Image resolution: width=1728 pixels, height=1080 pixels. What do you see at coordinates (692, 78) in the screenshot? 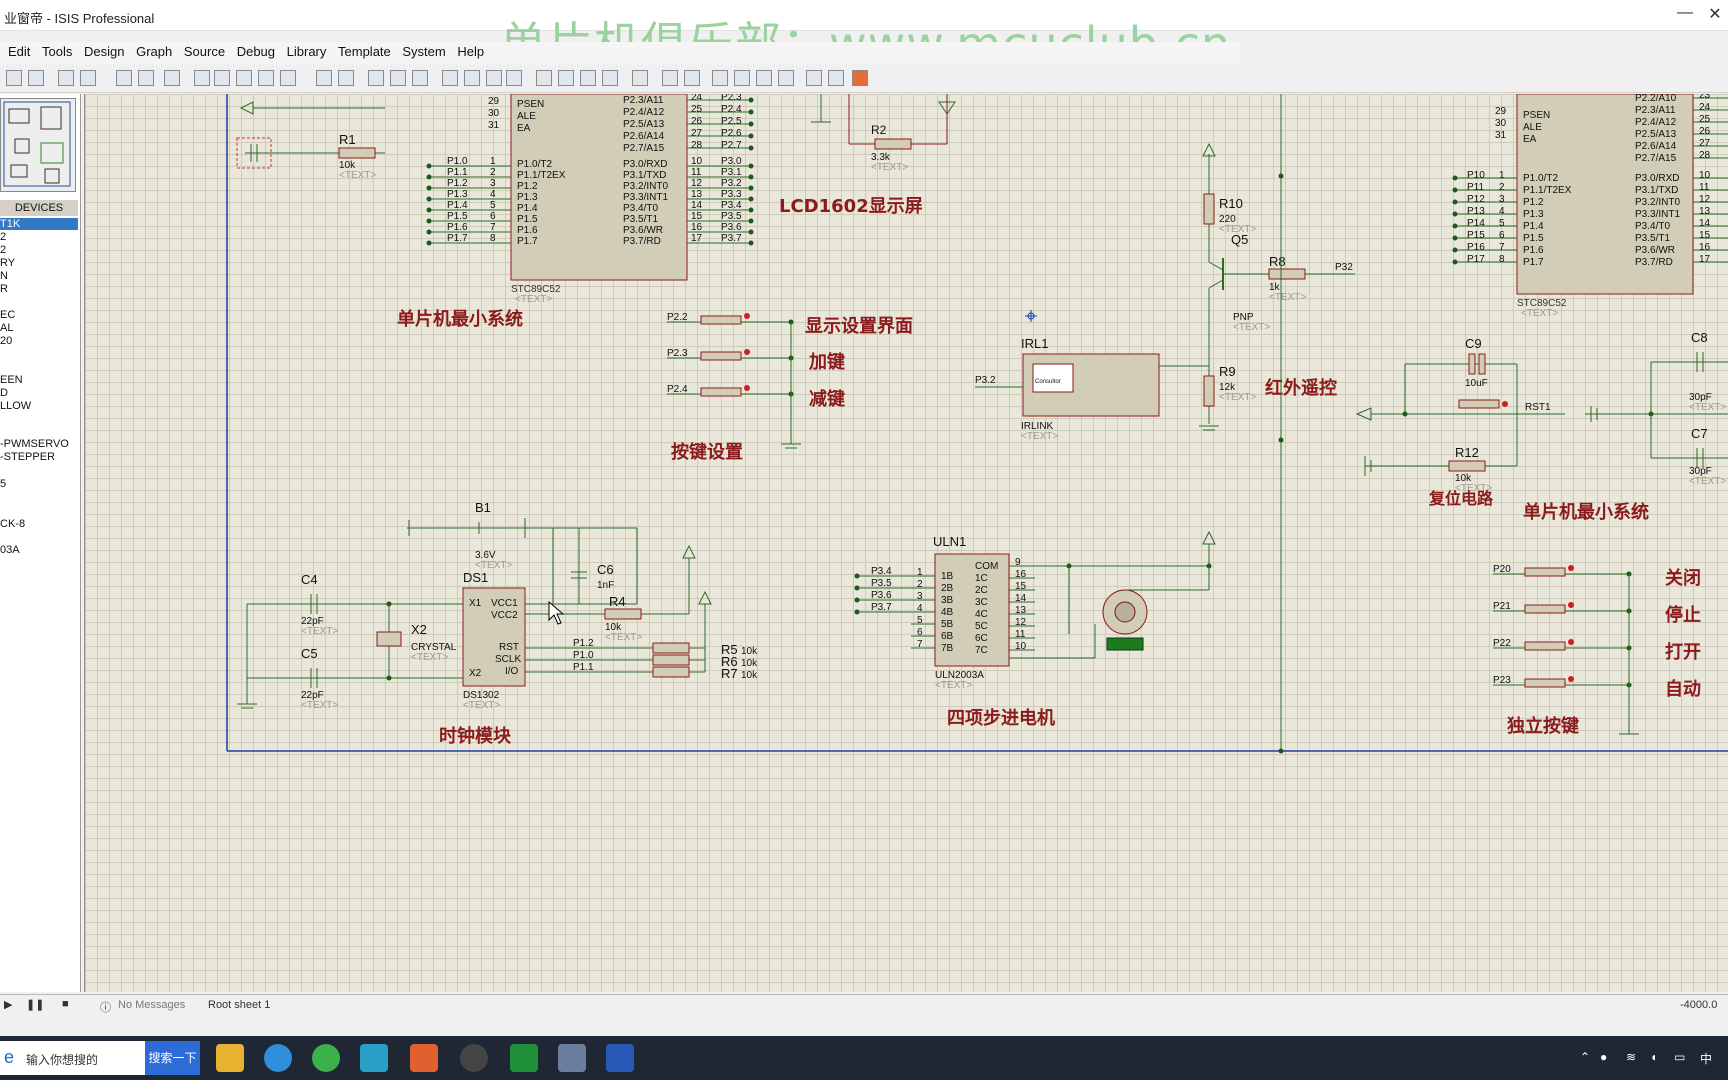
I see `property-tool-icon` at bounding box center [692, 78].